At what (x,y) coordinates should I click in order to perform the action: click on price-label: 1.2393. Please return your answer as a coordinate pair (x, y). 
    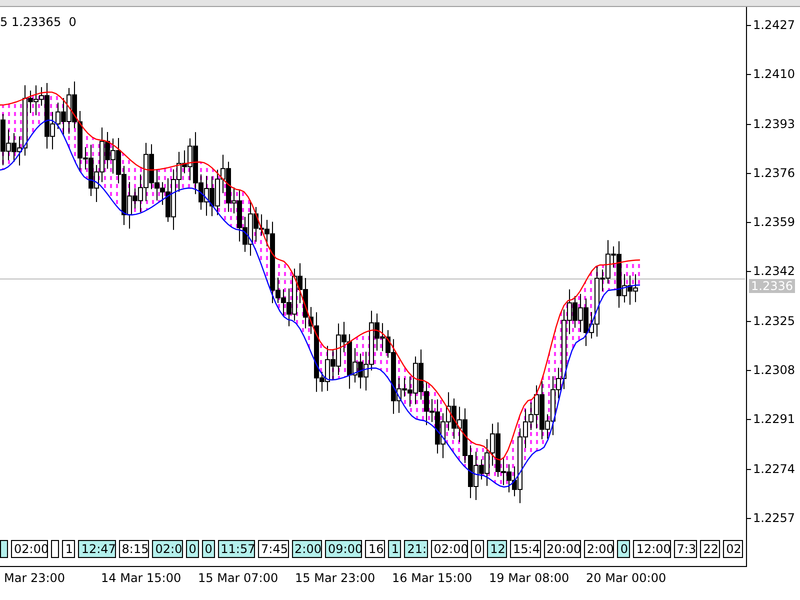
    Looking at the image, I should click on (773, 141).